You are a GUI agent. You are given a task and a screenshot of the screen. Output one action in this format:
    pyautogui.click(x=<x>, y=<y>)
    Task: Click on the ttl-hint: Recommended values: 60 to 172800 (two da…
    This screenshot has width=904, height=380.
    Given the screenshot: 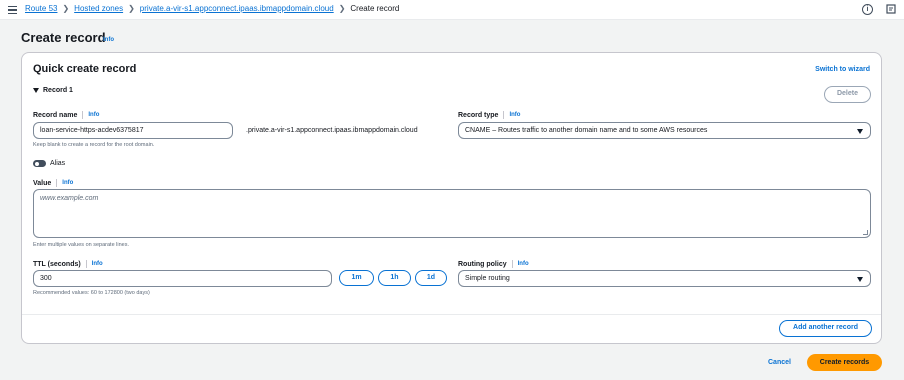 What is the action you would take?
    pyautogui.click(x=91, y=293)
    